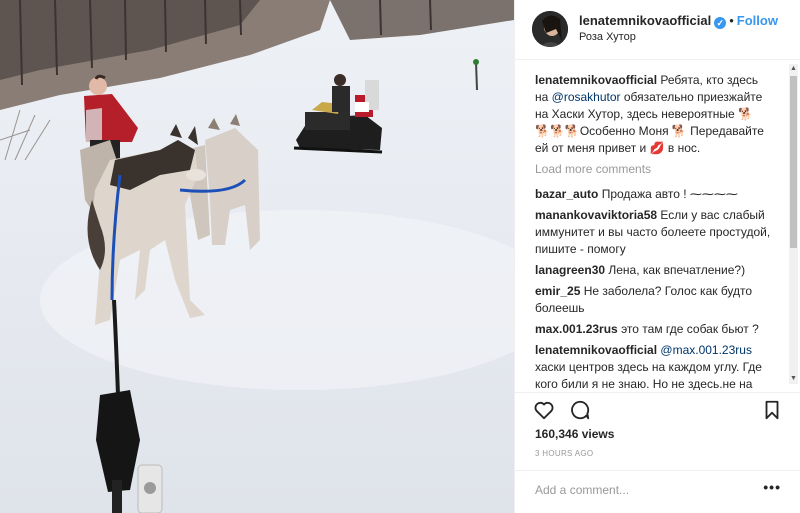 The image size is (800, 513). Describe the element at coordinates (575, 434) in the screenshot. I see `views-count: 160,346 views` at that location.